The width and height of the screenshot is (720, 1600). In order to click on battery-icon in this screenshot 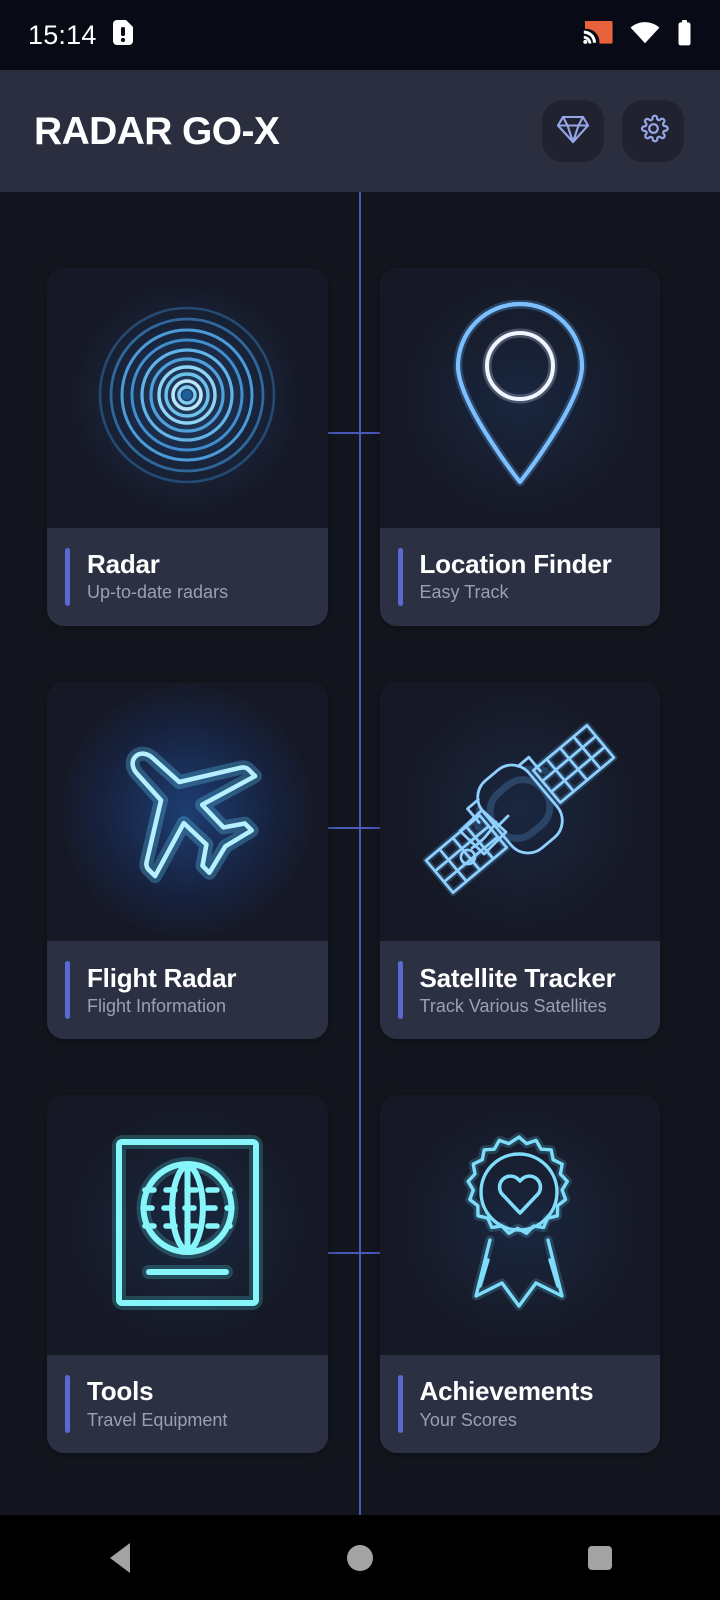, I will do `click(684, 35)`.